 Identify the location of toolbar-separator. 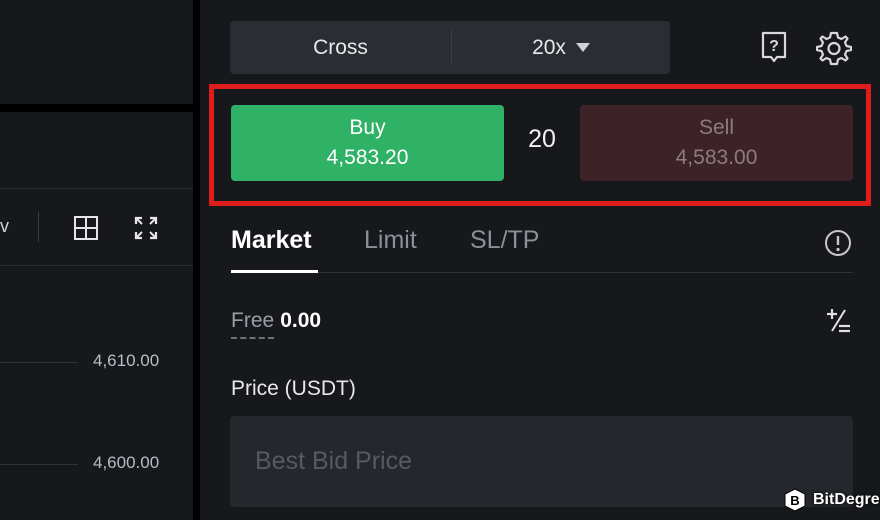
(38, 227).